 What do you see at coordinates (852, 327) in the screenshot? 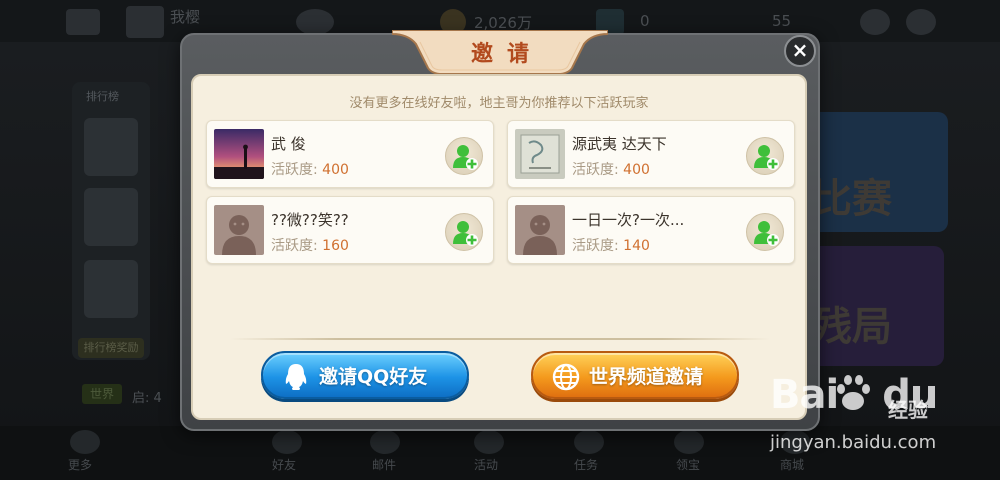
I see `endgame-label: 残局` at bounding box center [852, 327].